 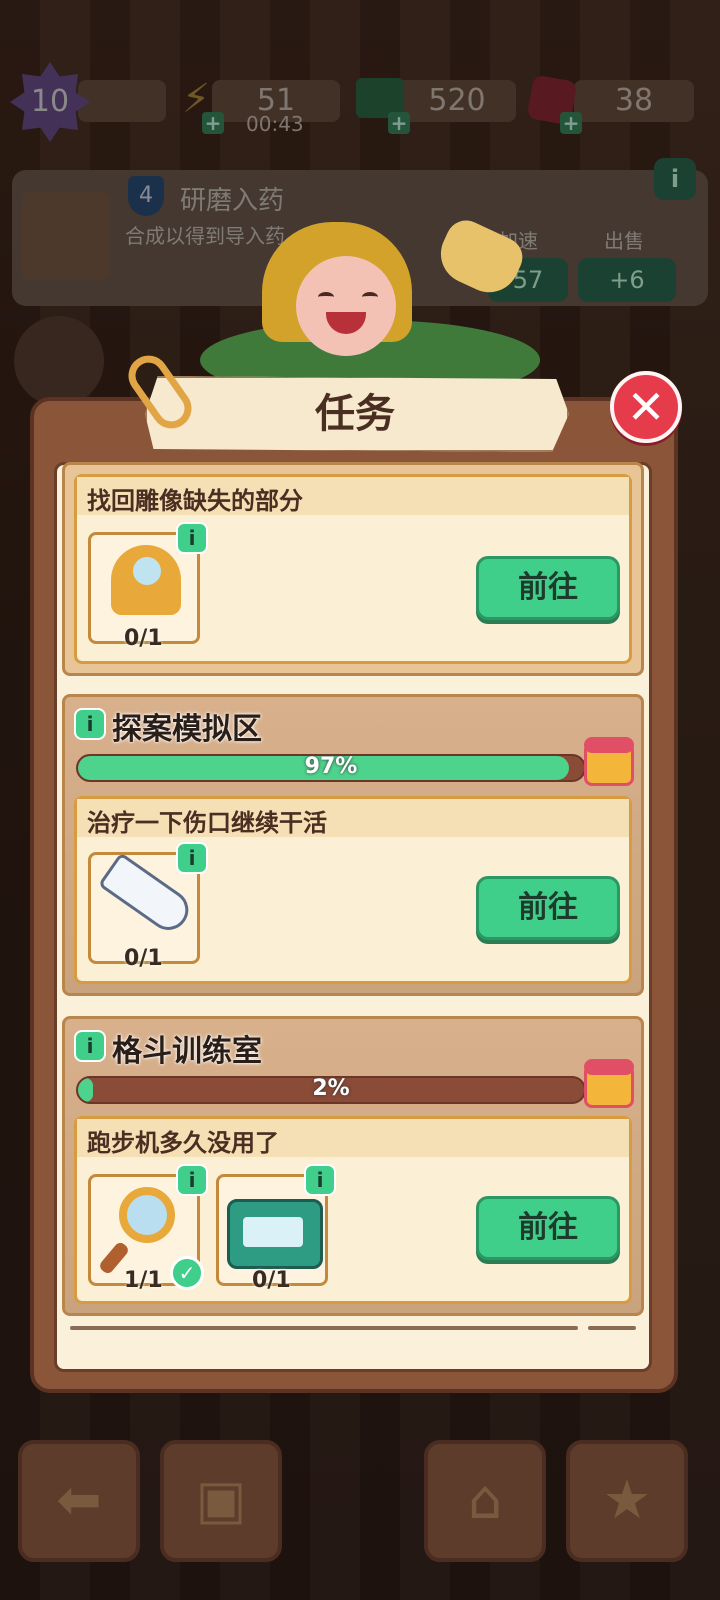 I want to click on telescope-lens, so click(x=147, y=571).